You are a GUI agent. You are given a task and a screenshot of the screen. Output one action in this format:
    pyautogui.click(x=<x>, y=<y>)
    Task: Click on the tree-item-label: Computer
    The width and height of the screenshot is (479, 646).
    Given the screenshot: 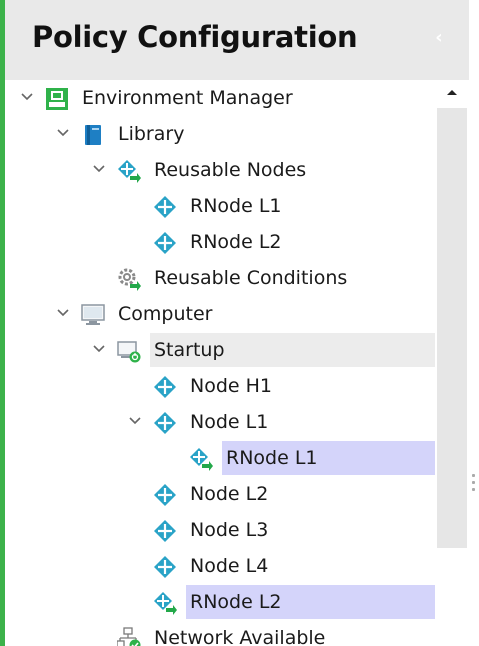 What is the action you would take?
    pyautogui.click(x=165, y=314)
    